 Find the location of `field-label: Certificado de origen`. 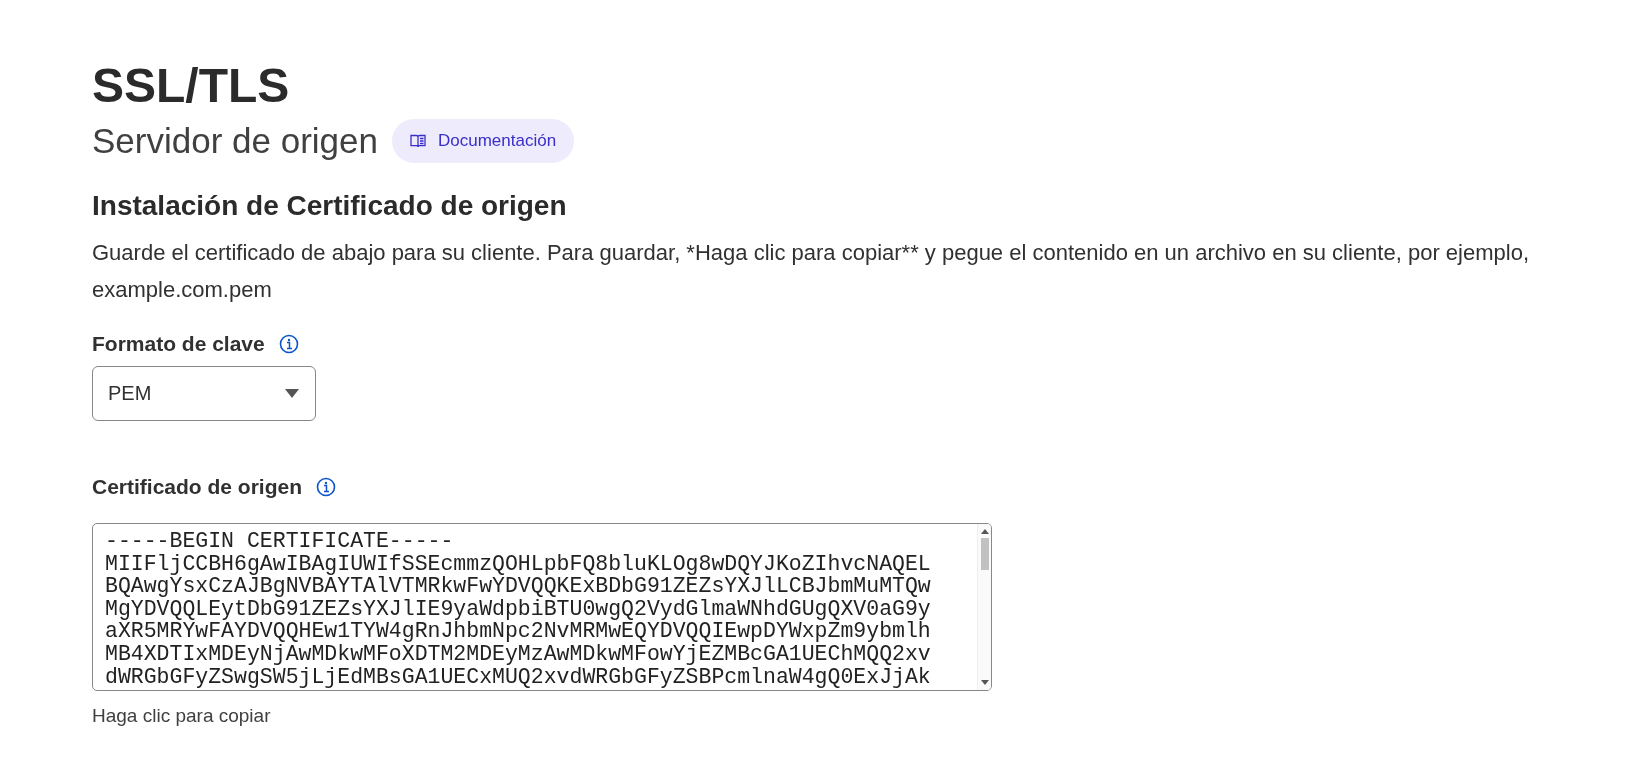

field-label: Certificado de origen is located at coordinates (197, 487).